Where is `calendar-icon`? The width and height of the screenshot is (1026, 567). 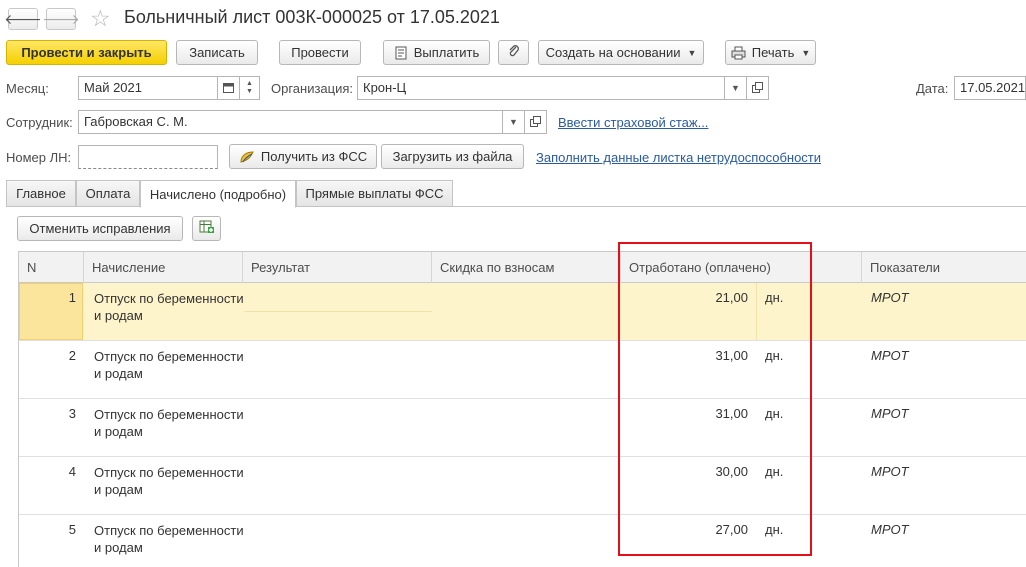 calendar-icon is located at coordinates (228, 88).